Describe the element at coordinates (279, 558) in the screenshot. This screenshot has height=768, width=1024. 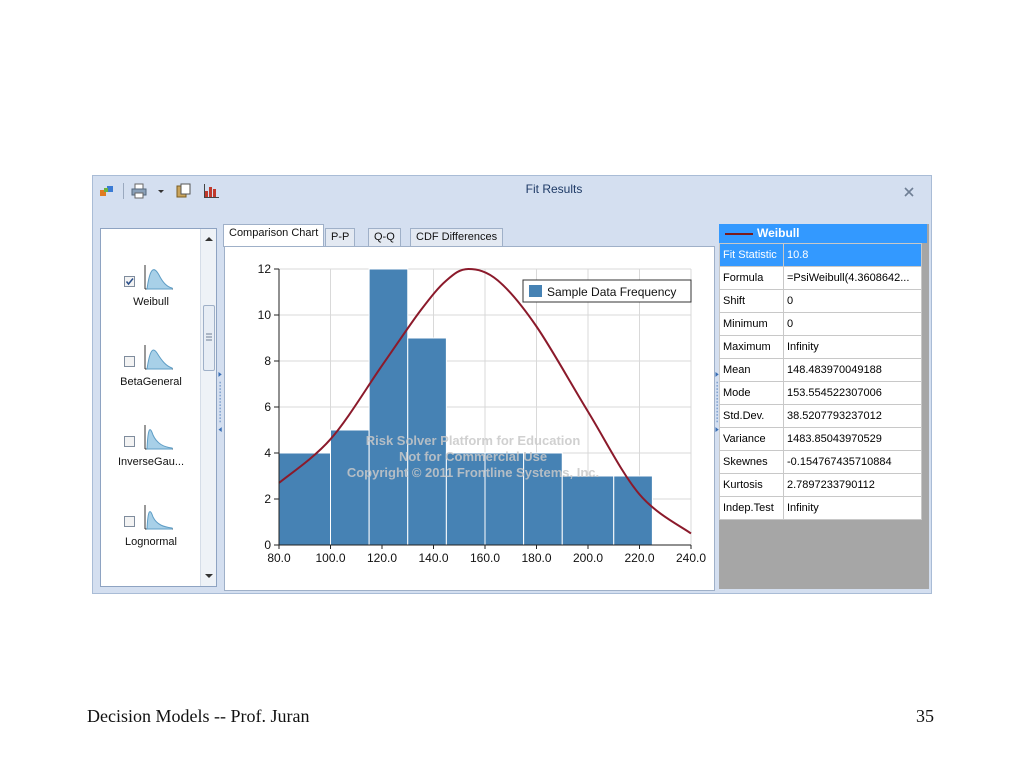
I see `x-tick-label: 80.0` at that location.